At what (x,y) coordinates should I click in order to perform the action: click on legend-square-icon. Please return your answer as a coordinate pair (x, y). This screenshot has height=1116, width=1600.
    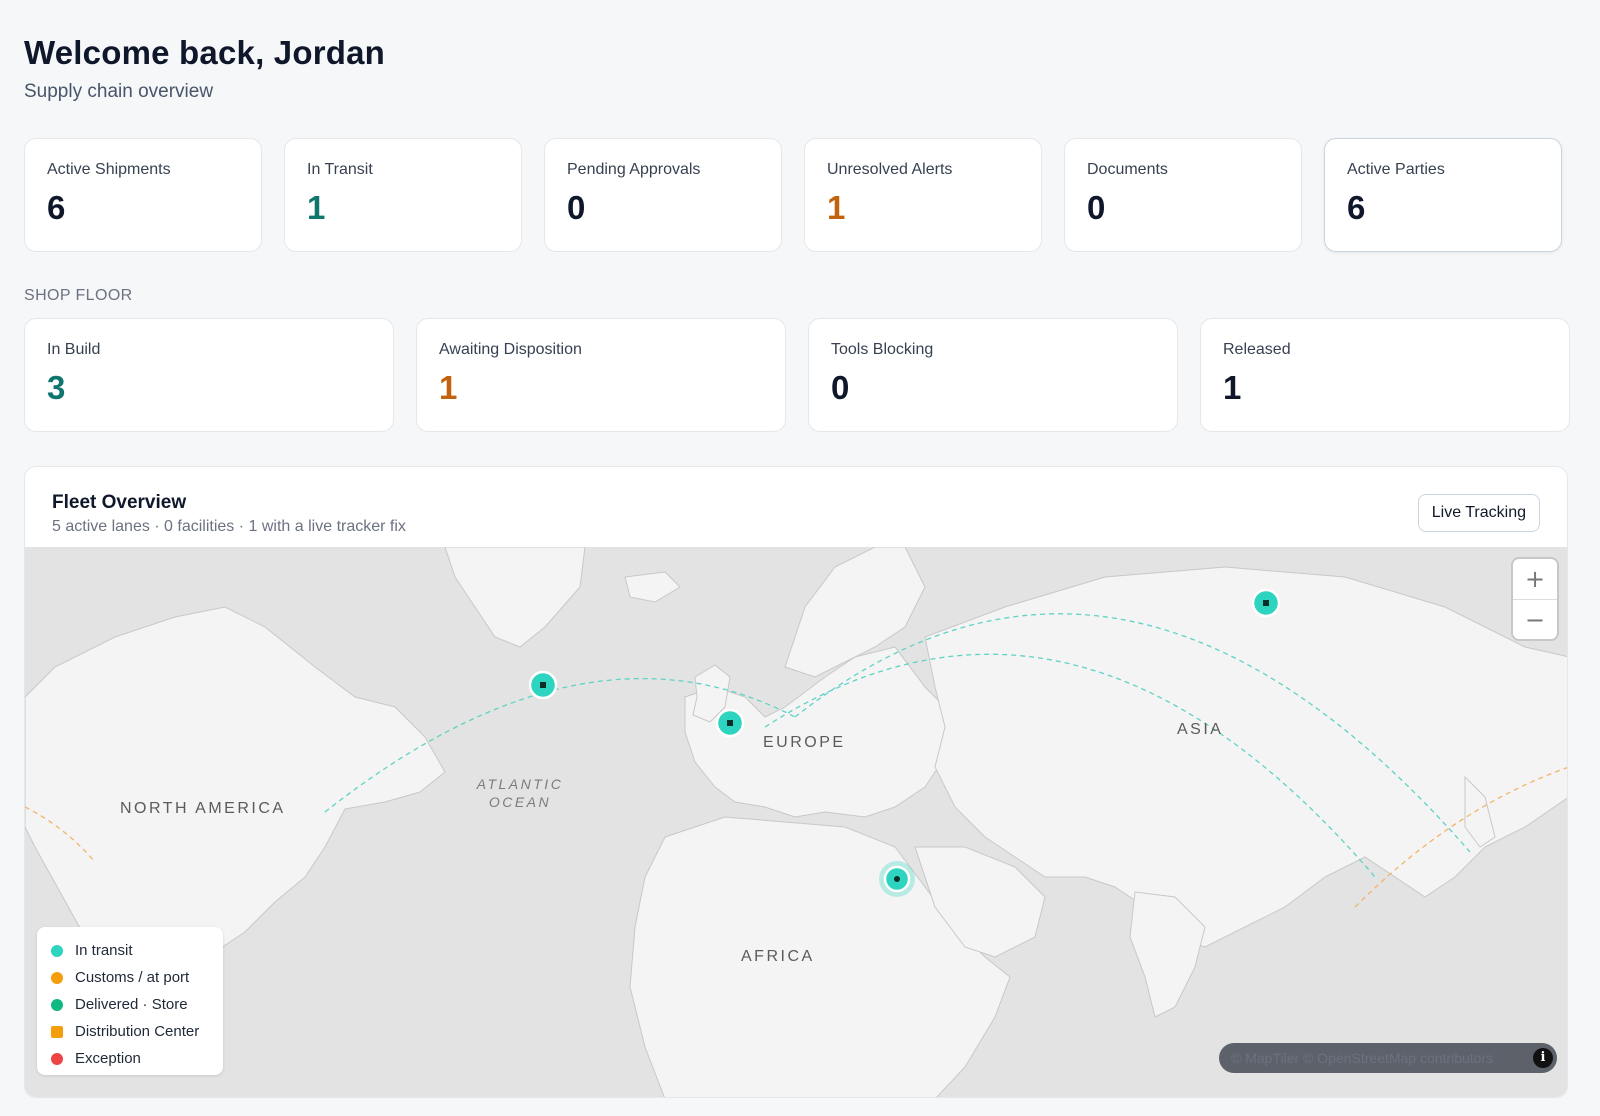
    Looking at the image, I should click on (57, 1031).